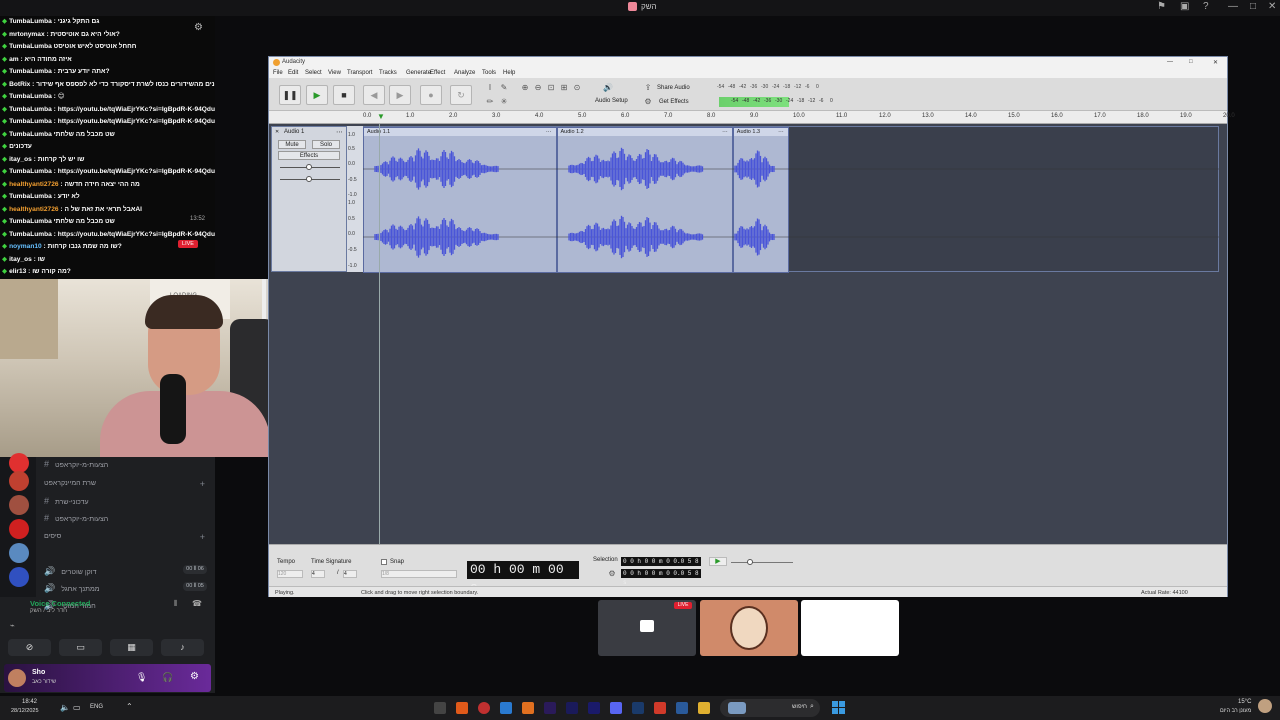 The image size is (1280, 720). I want to click on aud-minimize-button: —, so click(1170, 62).